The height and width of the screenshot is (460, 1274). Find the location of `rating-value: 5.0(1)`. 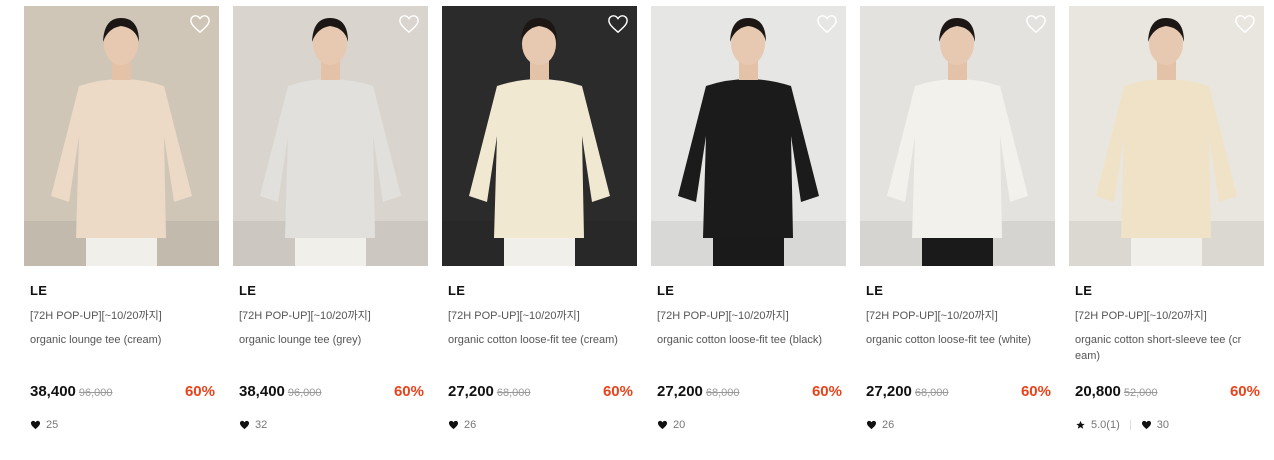

rating-value: 5.0(1) is located at coordinates (1105, 425).